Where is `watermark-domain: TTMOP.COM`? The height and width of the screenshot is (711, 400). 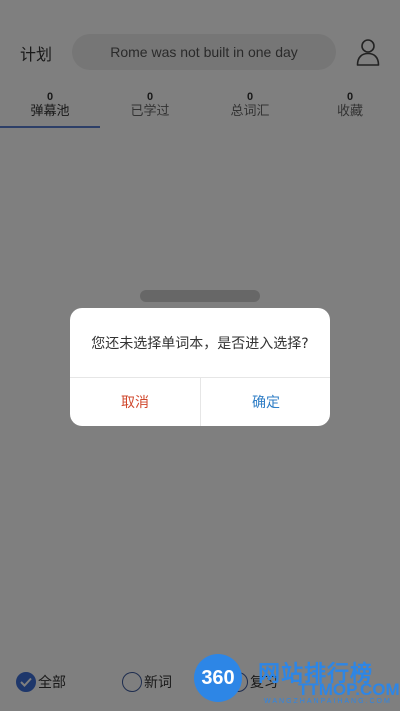
watermark-domain: TTMOP.COM is located at coordinates (349, 689).